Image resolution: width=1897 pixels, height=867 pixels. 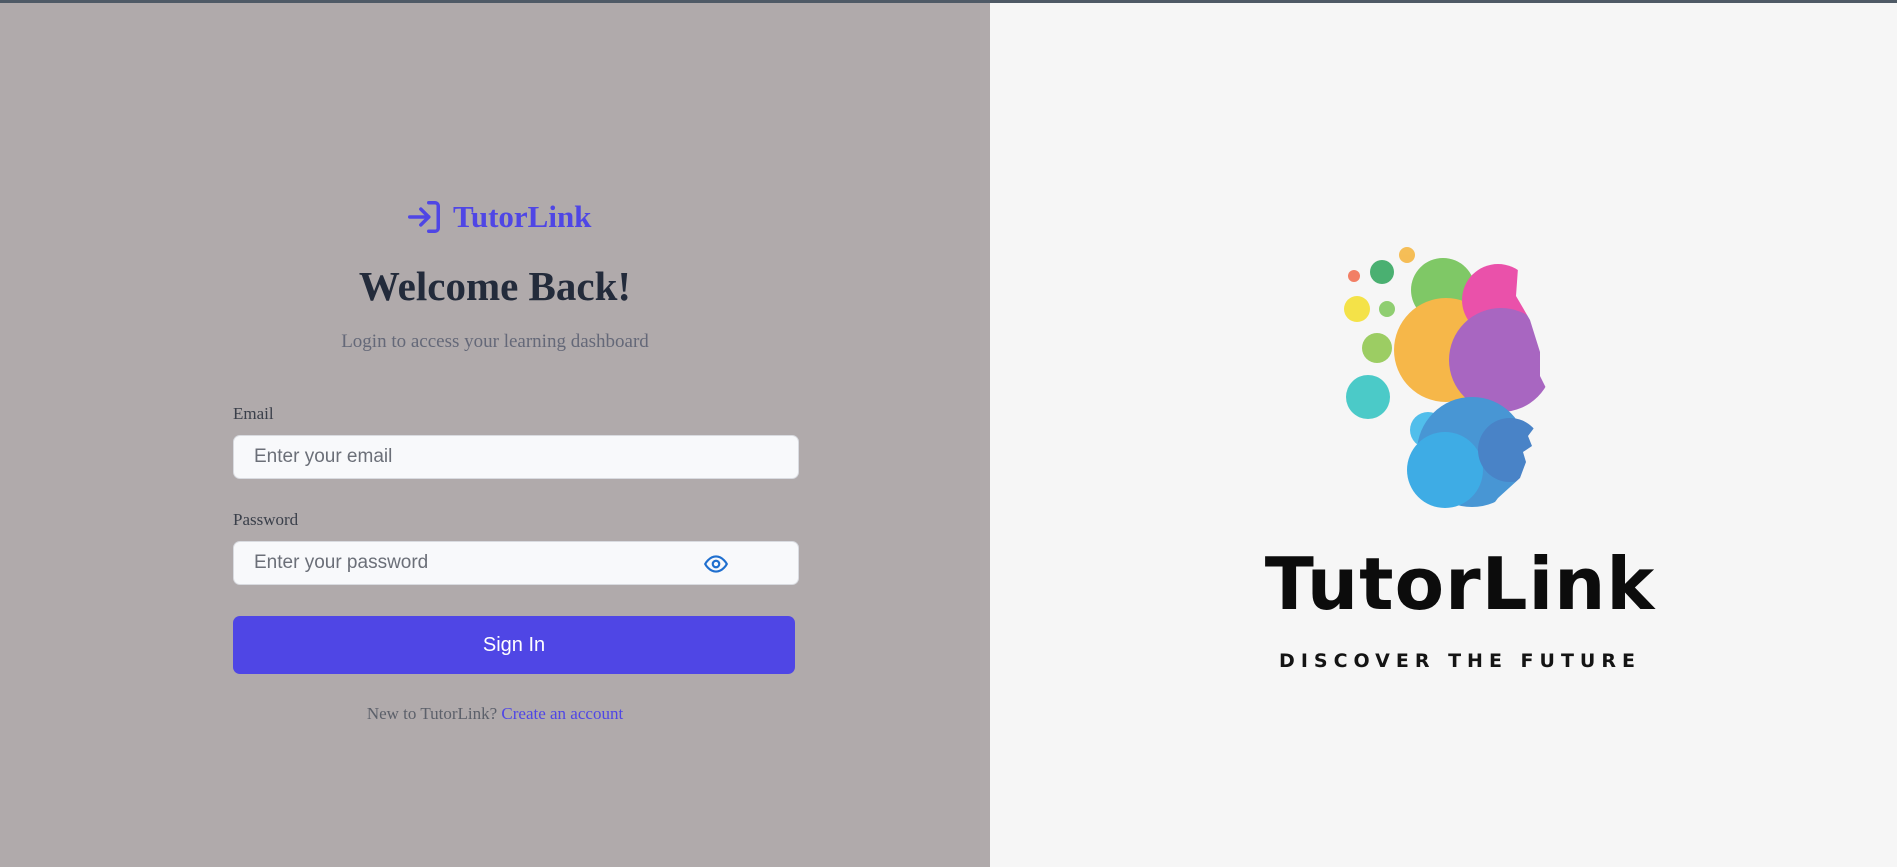 What do you see at coordinates (1440, 385) in the screenshot?
I see `colorful-head-icon` at bounding box center [1440, 385].